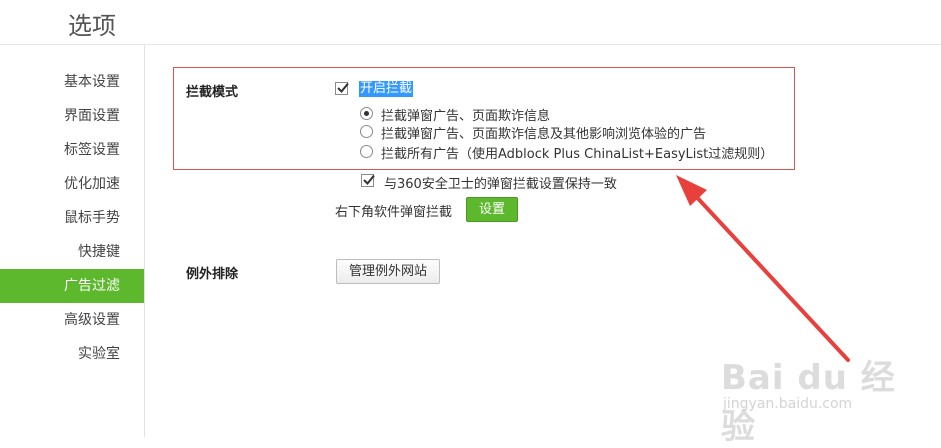 The height and width of the screenshot is (448, 941). I want to click on baidu-jingyan-watermark: Bai du 经验 jingyan.baidu.com, so click(815, 393).